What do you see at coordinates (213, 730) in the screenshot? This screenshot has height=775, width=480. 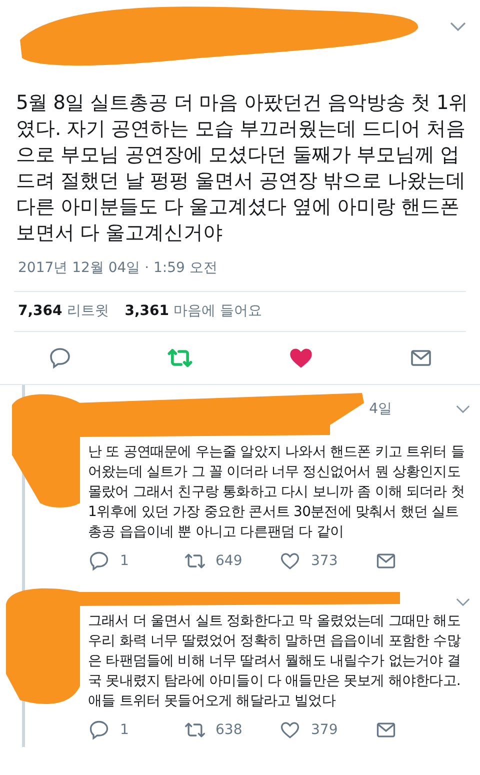 I see `retweet-button: 638` at bounding box center [213, 730].